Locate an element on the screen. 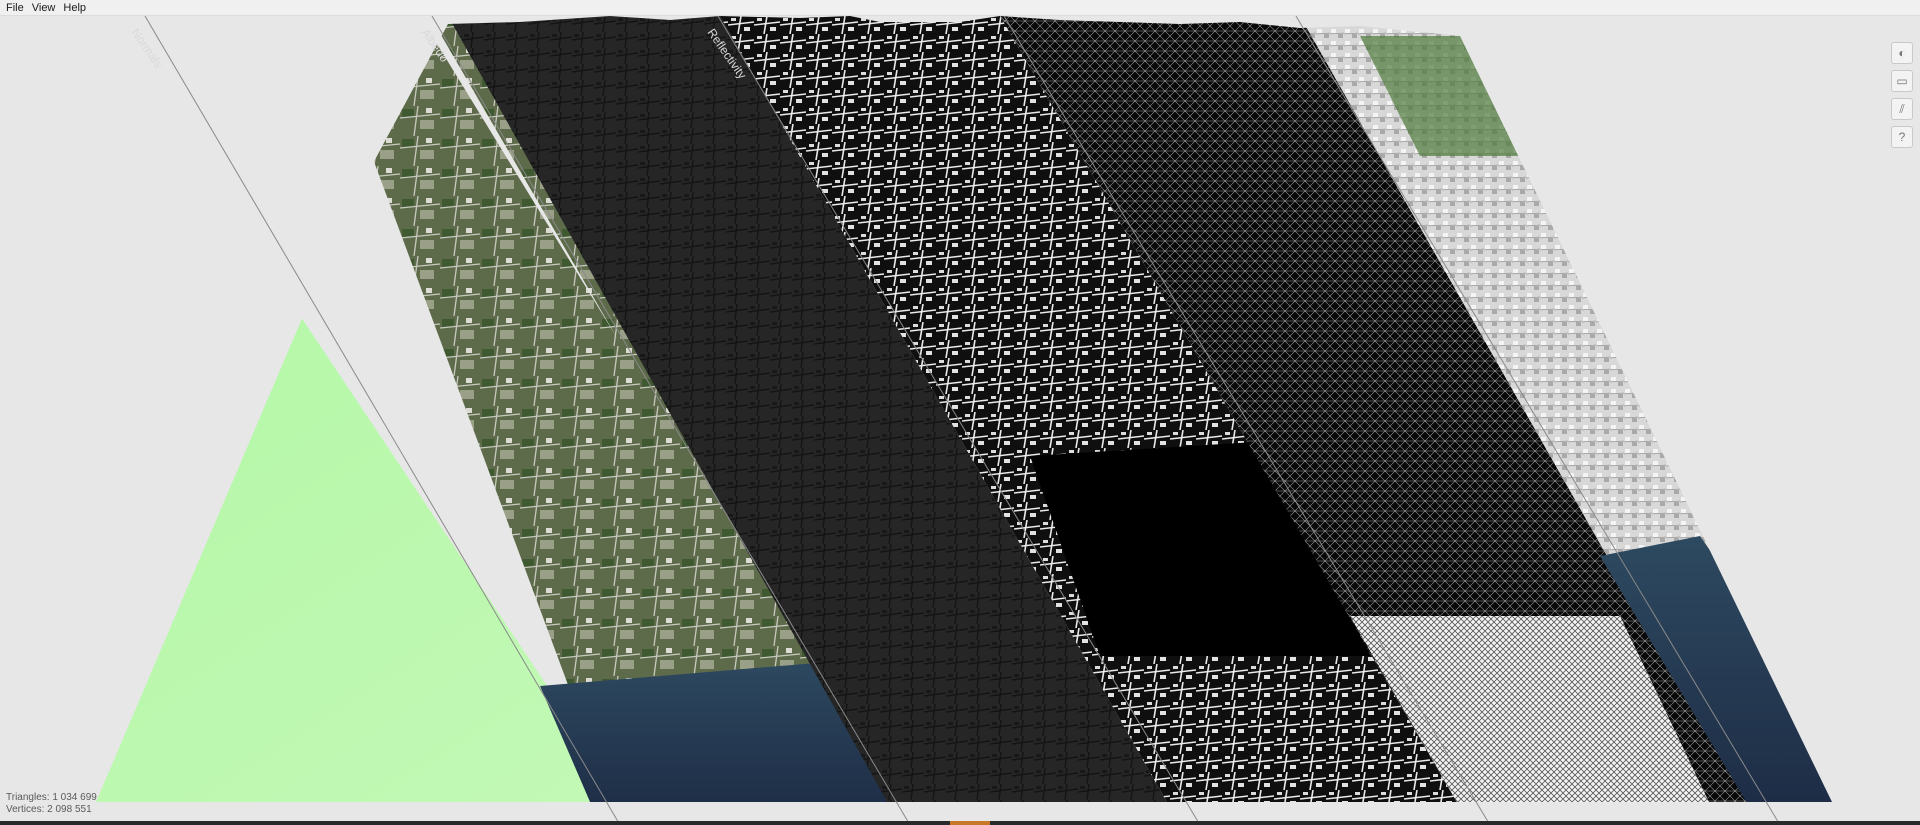 The width and height of the screenshot is (1920, 825). vertices-value: 2 098 551 is located at coordinates (69, 809).